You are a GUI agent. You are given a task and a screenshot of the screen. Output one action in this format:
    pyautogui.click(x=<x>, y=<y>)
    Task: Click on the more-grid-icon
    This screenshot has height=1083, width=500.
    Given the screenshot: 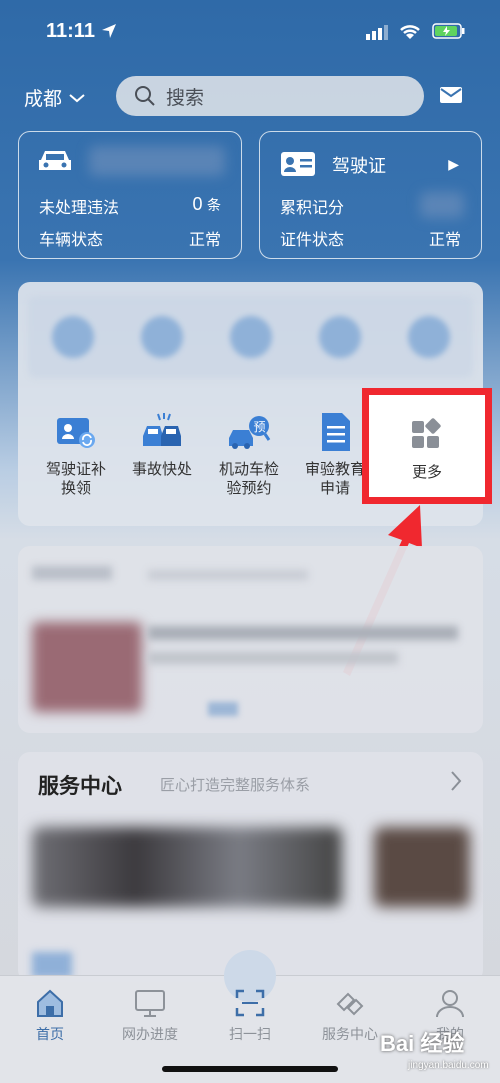 What is the action you would take?
    pyautogui.click(x=426, y=433)
    